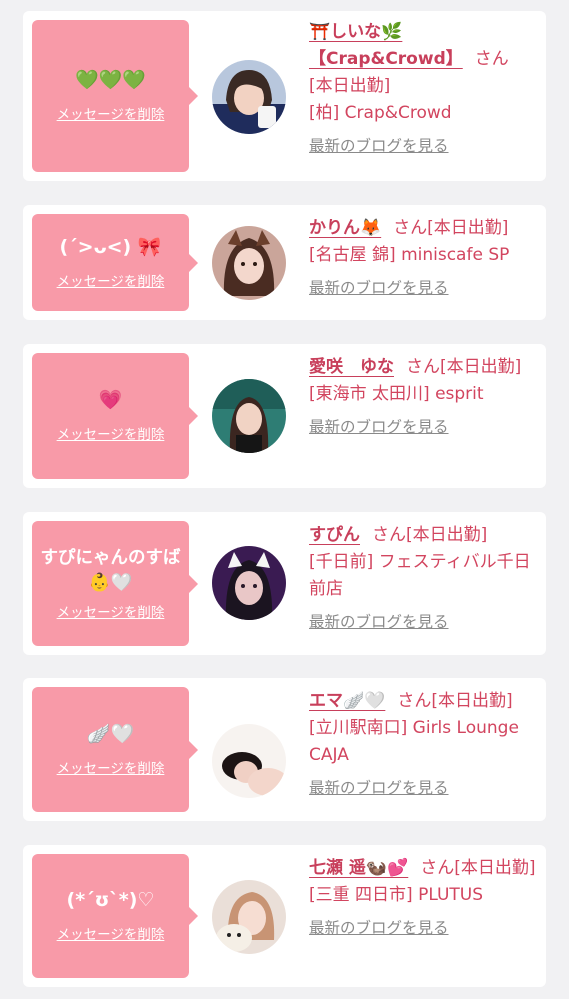  Describe the element at coordinates (386, 45) in the screenshot. I see `cast-name-link: ⛩️しいな🌿【Crap&Crowd】` at that location.